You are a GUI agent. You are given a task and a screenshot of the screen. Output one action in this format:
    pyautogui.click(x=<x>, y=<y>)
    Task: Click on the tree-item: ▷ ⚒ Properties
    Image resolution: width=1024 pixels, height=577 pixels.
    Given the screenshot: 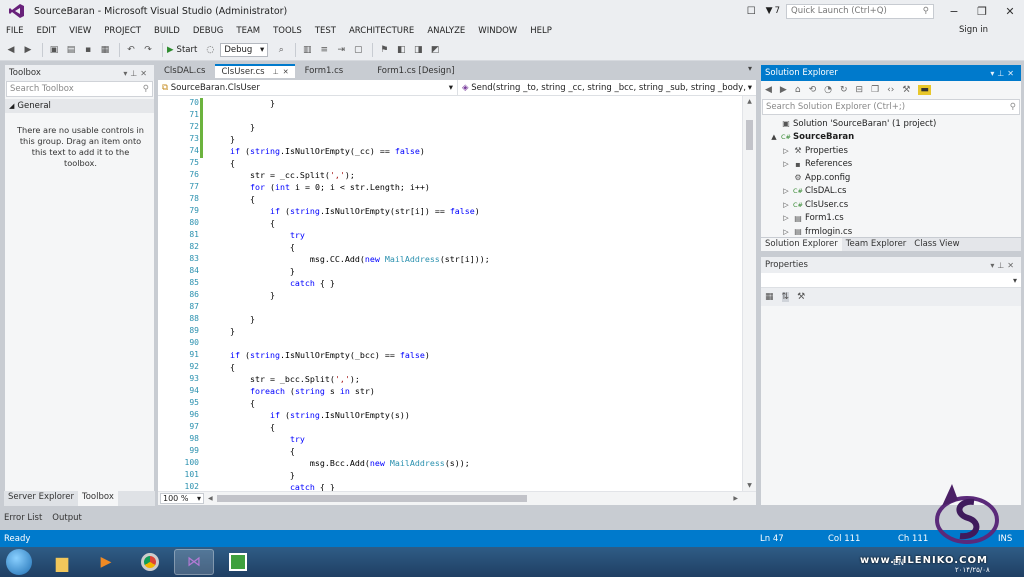 What is the action you would take?
    pyautogui.click(x=891, y=151)
    